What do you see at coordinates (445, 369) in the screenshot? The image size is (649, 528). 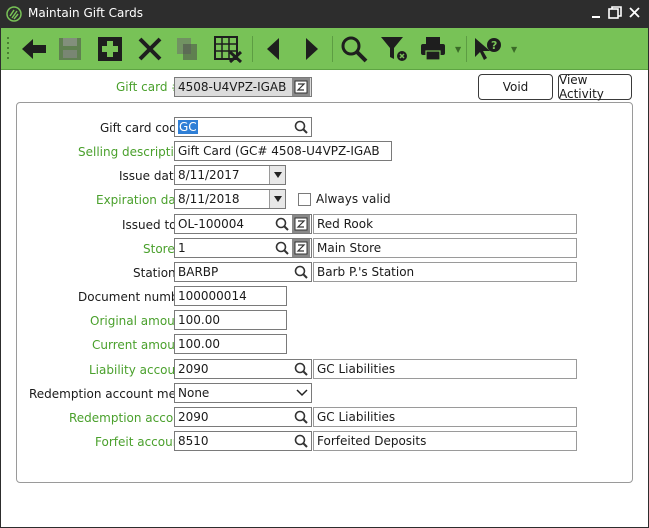 I see `liability-account-description: GC Liabilities` at bounding box center [445, 369].